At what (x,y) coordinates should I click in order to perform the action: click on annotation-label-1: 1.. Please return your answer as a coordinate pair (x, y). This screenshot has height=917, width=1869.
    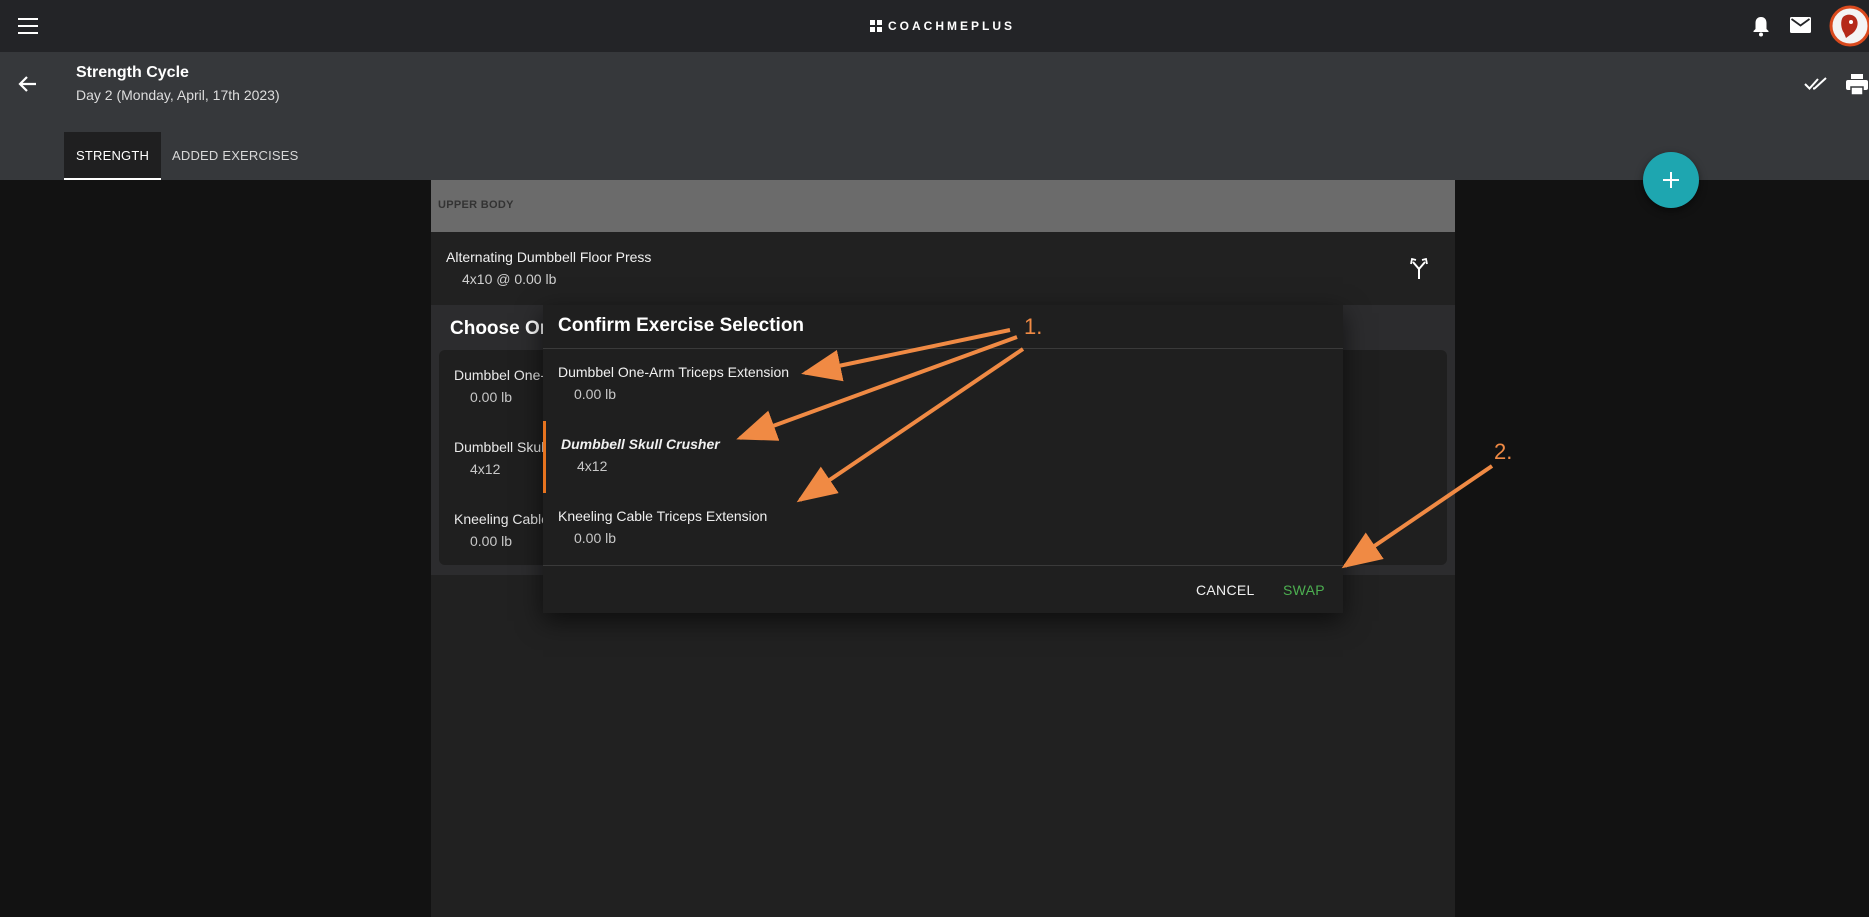
    Looking at the image, I should click on (1033, 326).